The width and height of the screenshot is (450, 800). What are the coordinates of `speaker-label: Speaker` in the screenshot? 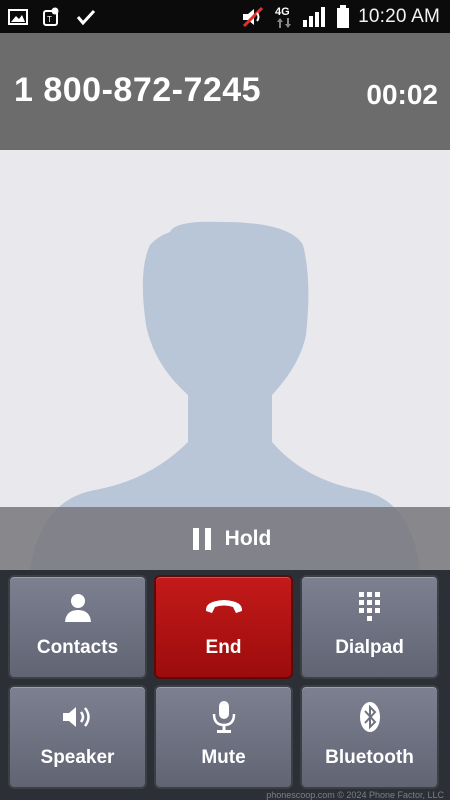 It's located at (77, 757).